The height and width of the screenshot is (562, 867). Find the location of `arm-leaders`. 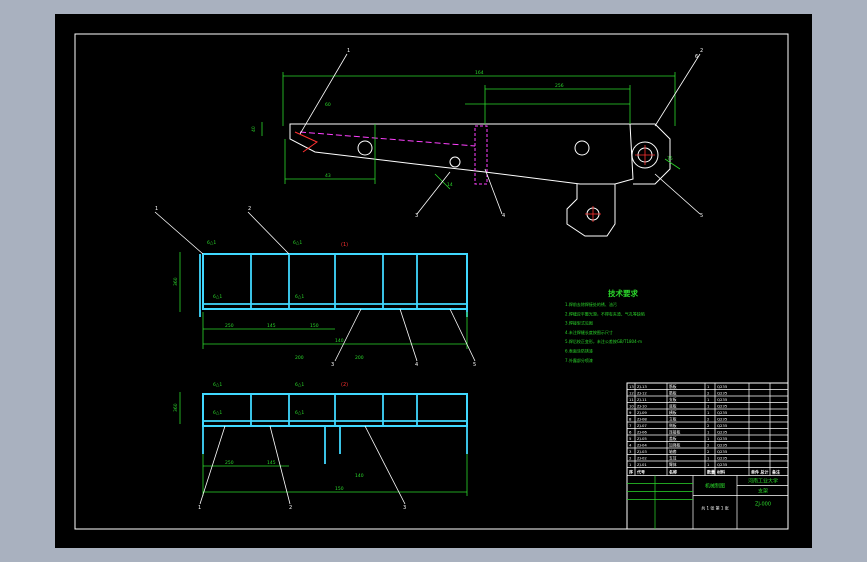

arm-leaders is located at coordinates (500, 134).